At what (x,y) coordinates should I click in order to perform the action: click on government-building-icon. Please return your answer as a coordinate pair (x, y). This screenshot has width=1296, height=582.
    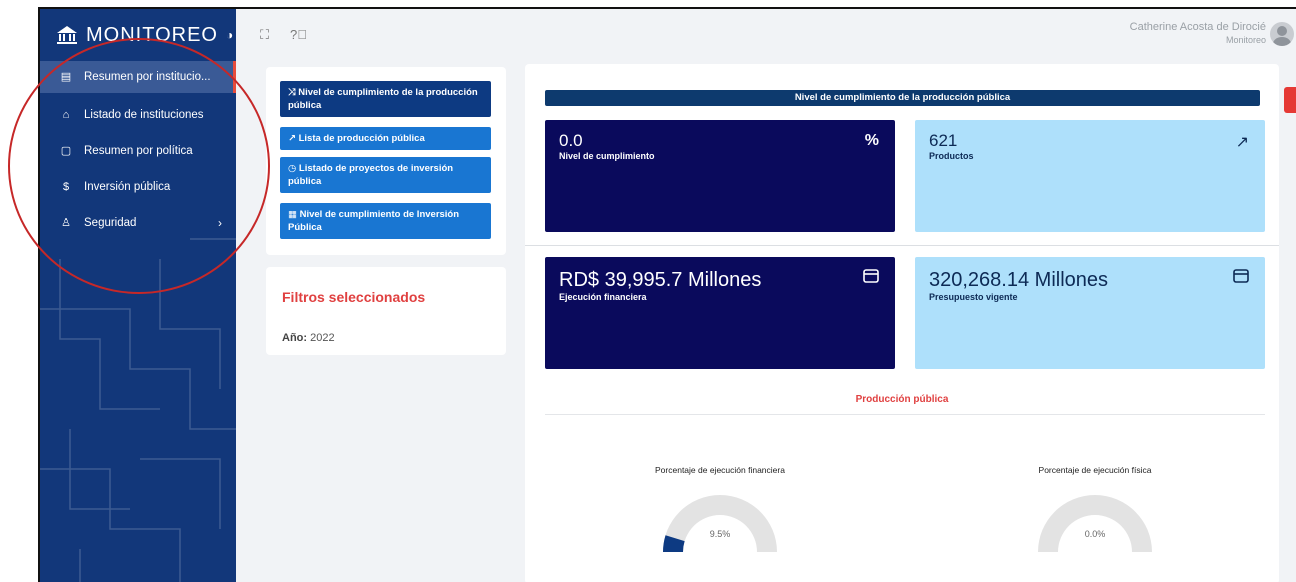
    Looking at the image, I should click on (67, 35).